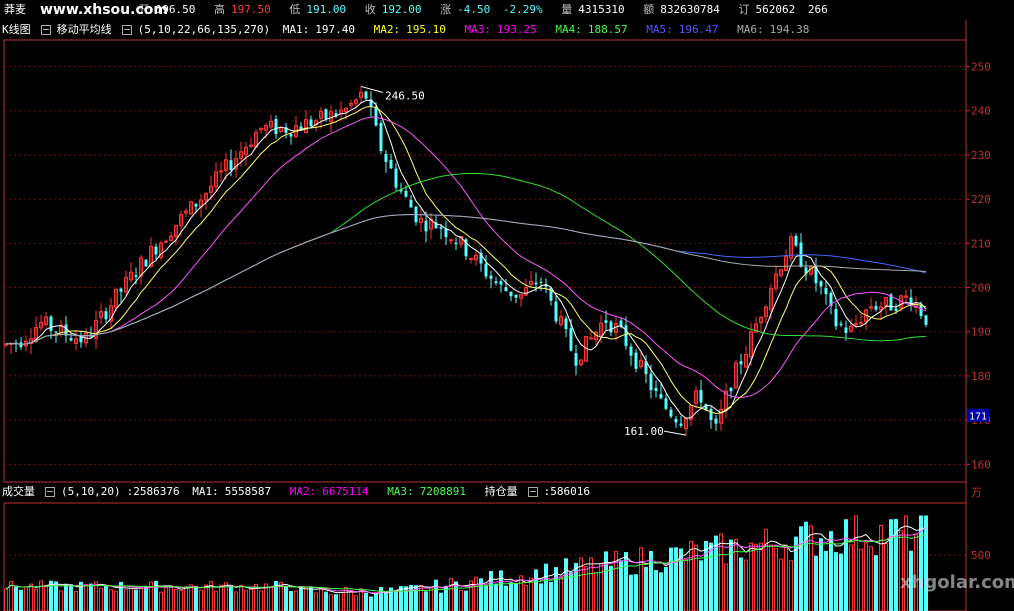 This screenshot has width=1014, height=611. What do you see at coordinates (644, 431) in the screenshot?
I see `low-annotation: 161.00` at bounding box center [644, 431].